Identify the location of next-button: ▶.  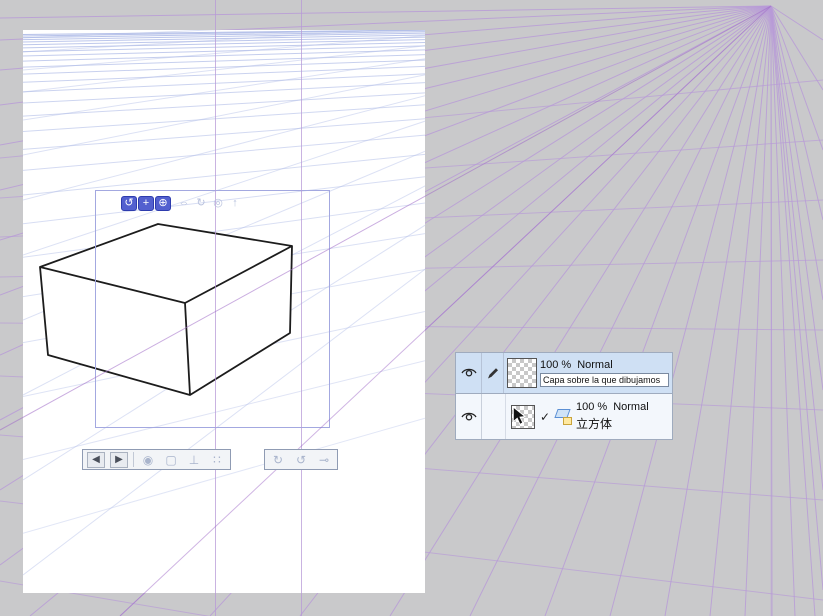
(119, 459).